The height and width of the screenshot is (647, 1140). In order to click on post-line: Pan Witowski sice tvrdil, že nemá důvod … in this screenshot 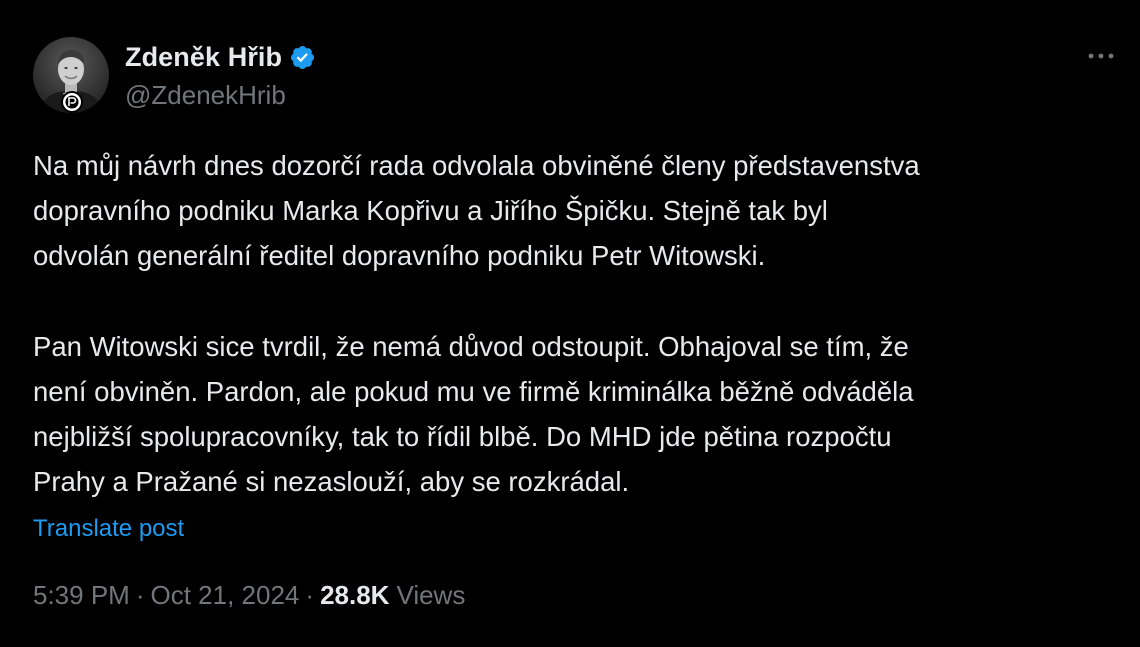, I will do `click(471, 346)`.